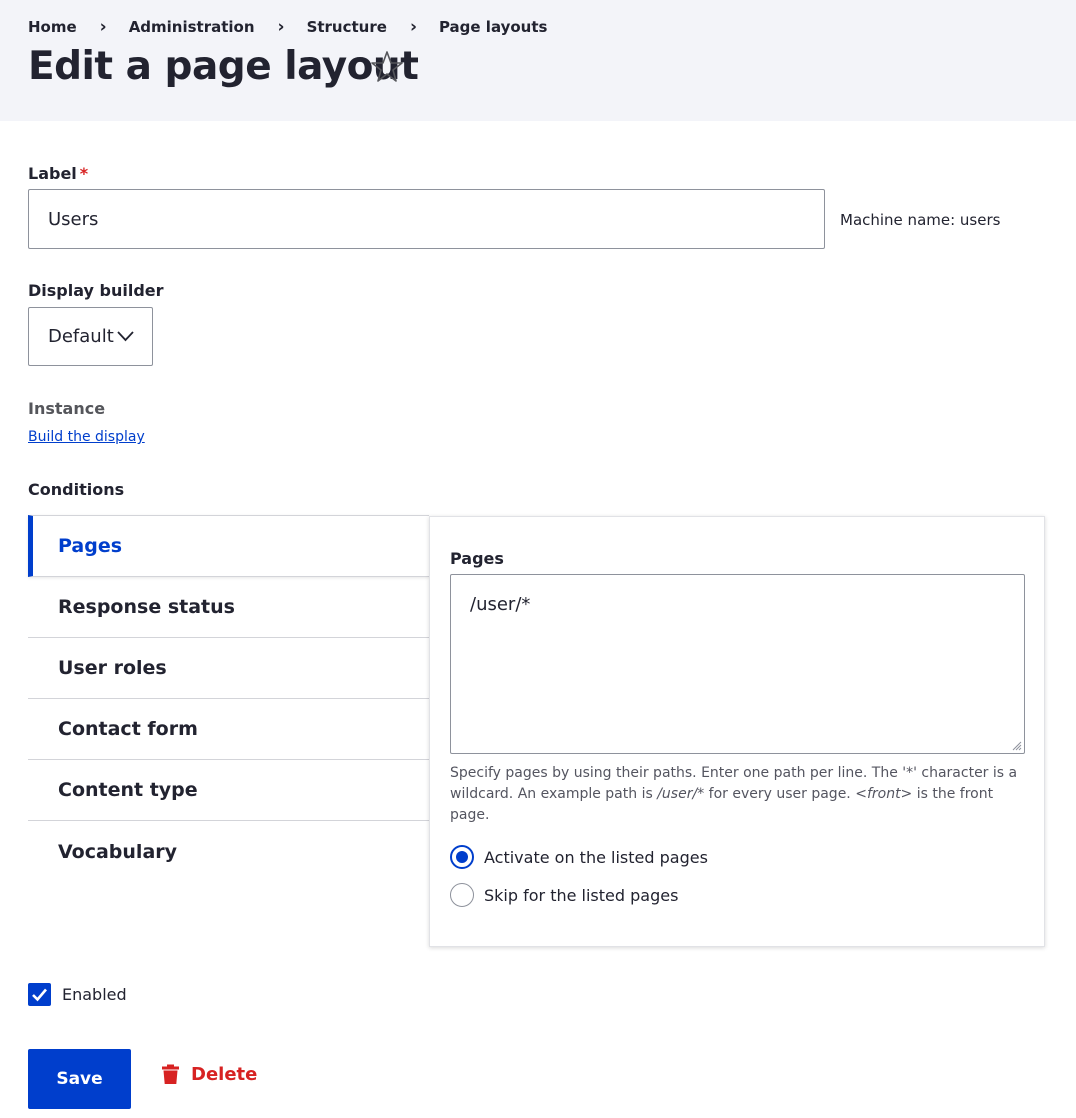  Describe the element at coordinates (462, 857) in the screenshot. I see `radio-activate` at that location.